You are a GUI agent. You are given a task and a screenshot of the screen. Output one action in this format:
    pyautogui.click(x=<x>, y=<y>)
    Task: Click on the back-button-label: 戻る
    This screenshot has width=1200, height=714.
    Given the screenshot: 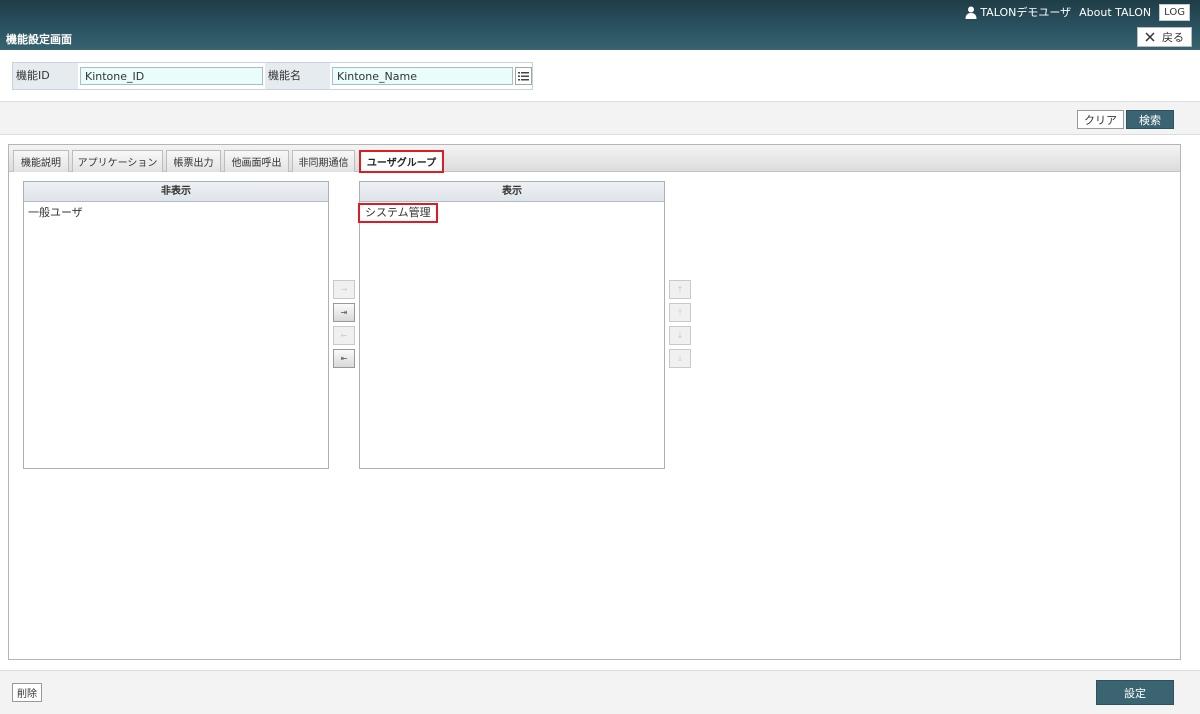 What is the action you would take?
    pyautogui.click(x=1173, y=37)
    